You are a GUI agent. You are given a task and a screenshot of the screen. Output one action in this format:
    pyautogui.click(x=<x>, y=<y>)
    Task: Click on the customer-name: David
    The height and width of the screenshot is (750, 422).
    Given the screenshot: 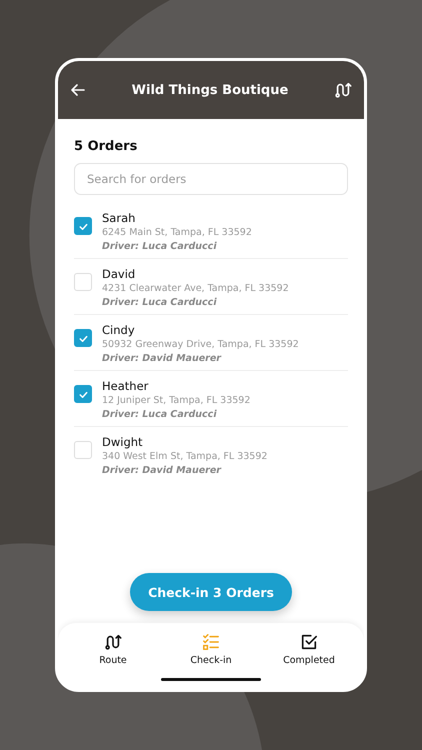 What is the action you would take?
    pyautogui.click(x=119, y=274)
    